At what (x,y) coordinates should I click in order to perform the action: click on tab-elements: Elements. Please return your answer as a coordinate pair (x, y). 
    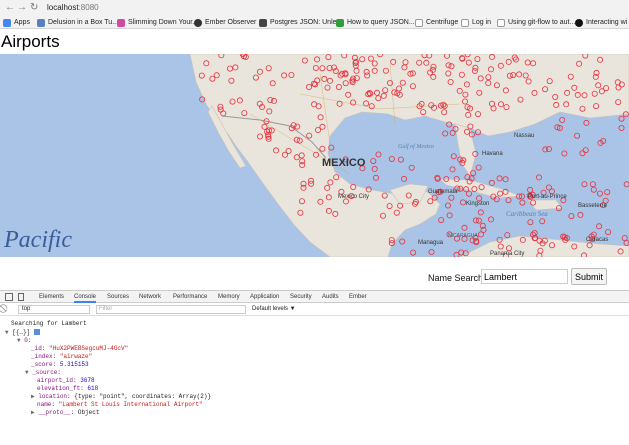
    Looking at the image, I should click on (51, 297).